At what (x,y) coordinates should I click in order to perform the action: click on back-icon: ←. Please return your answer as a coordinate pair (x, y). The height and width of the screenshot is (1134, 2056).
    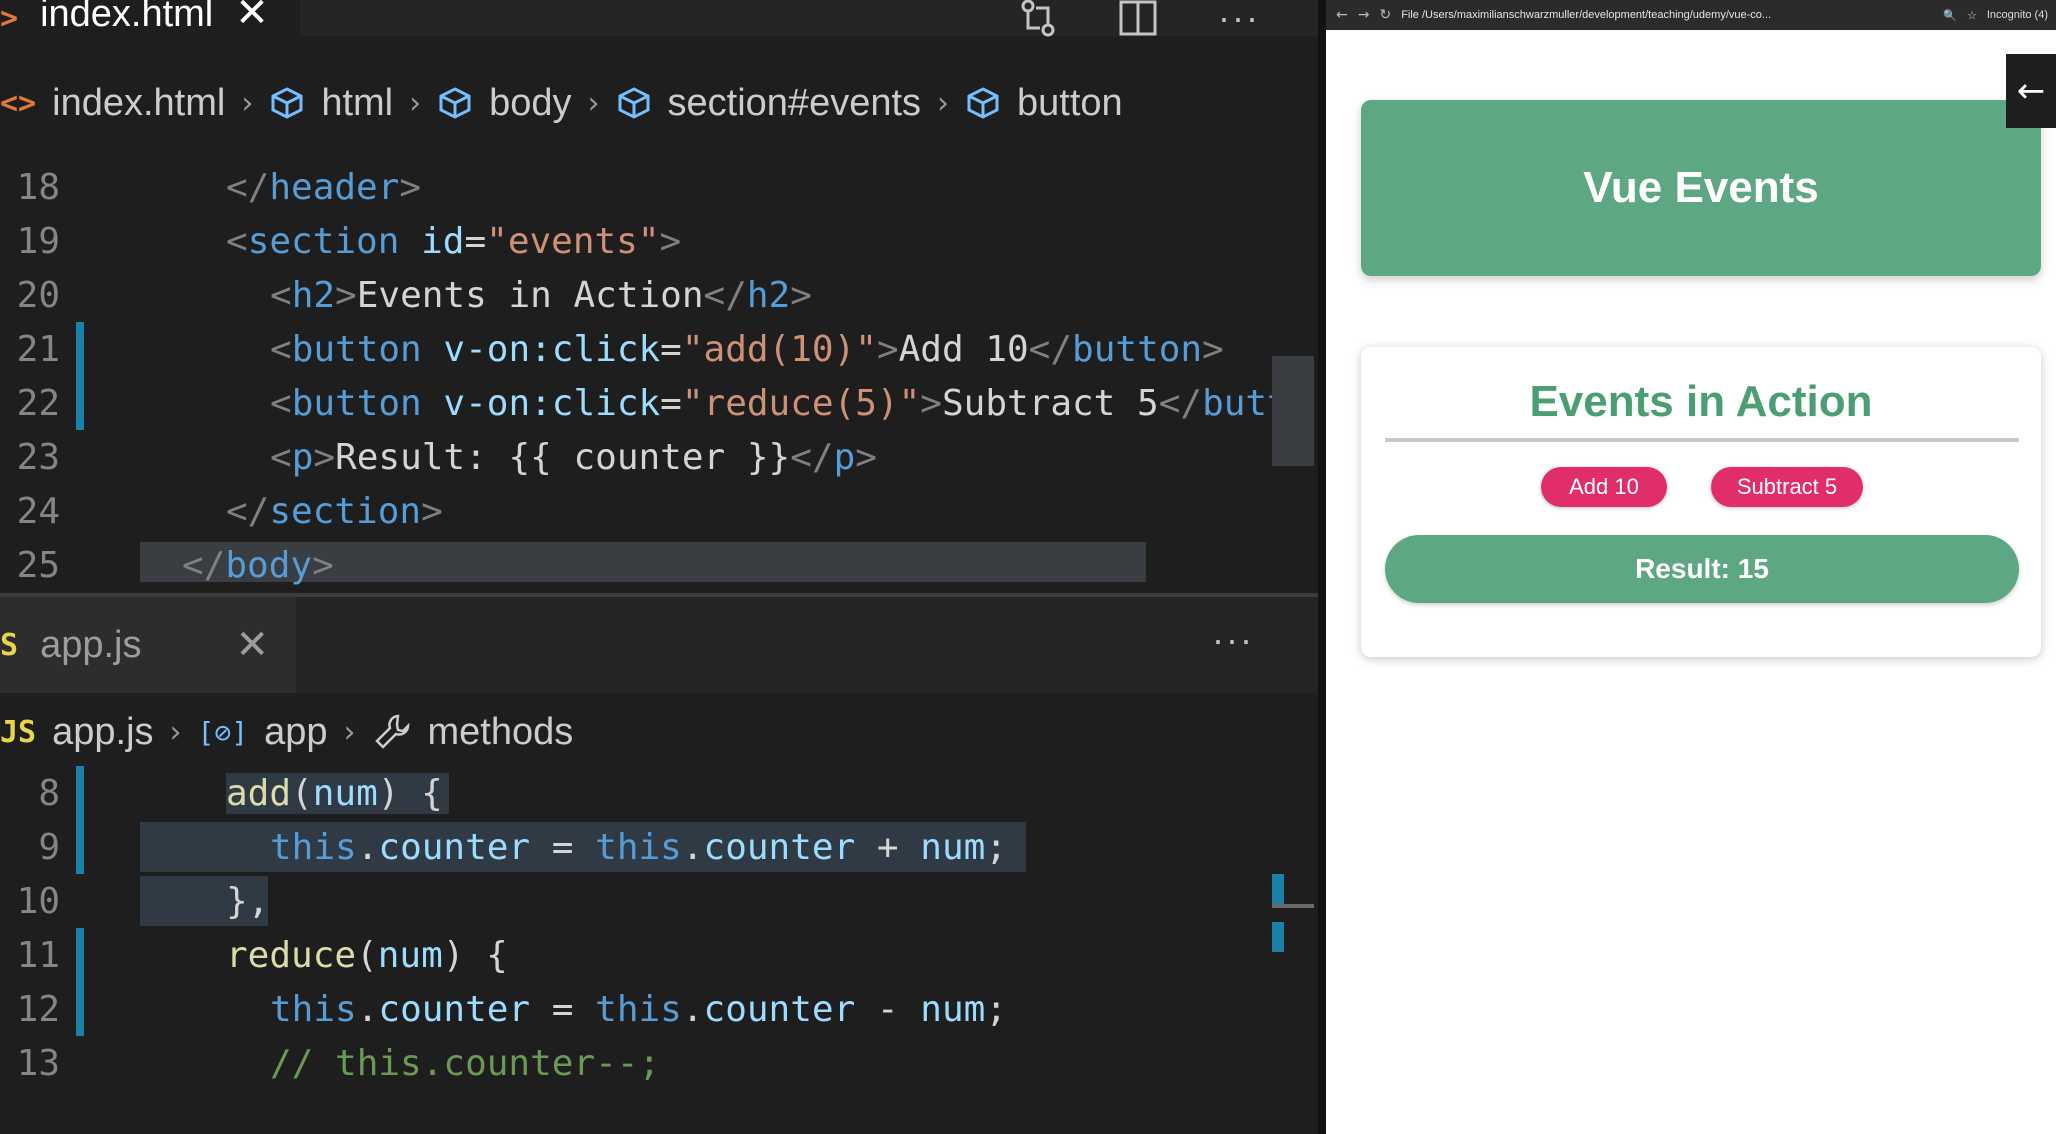
    Looking at the image, I should click on (1342, 15).